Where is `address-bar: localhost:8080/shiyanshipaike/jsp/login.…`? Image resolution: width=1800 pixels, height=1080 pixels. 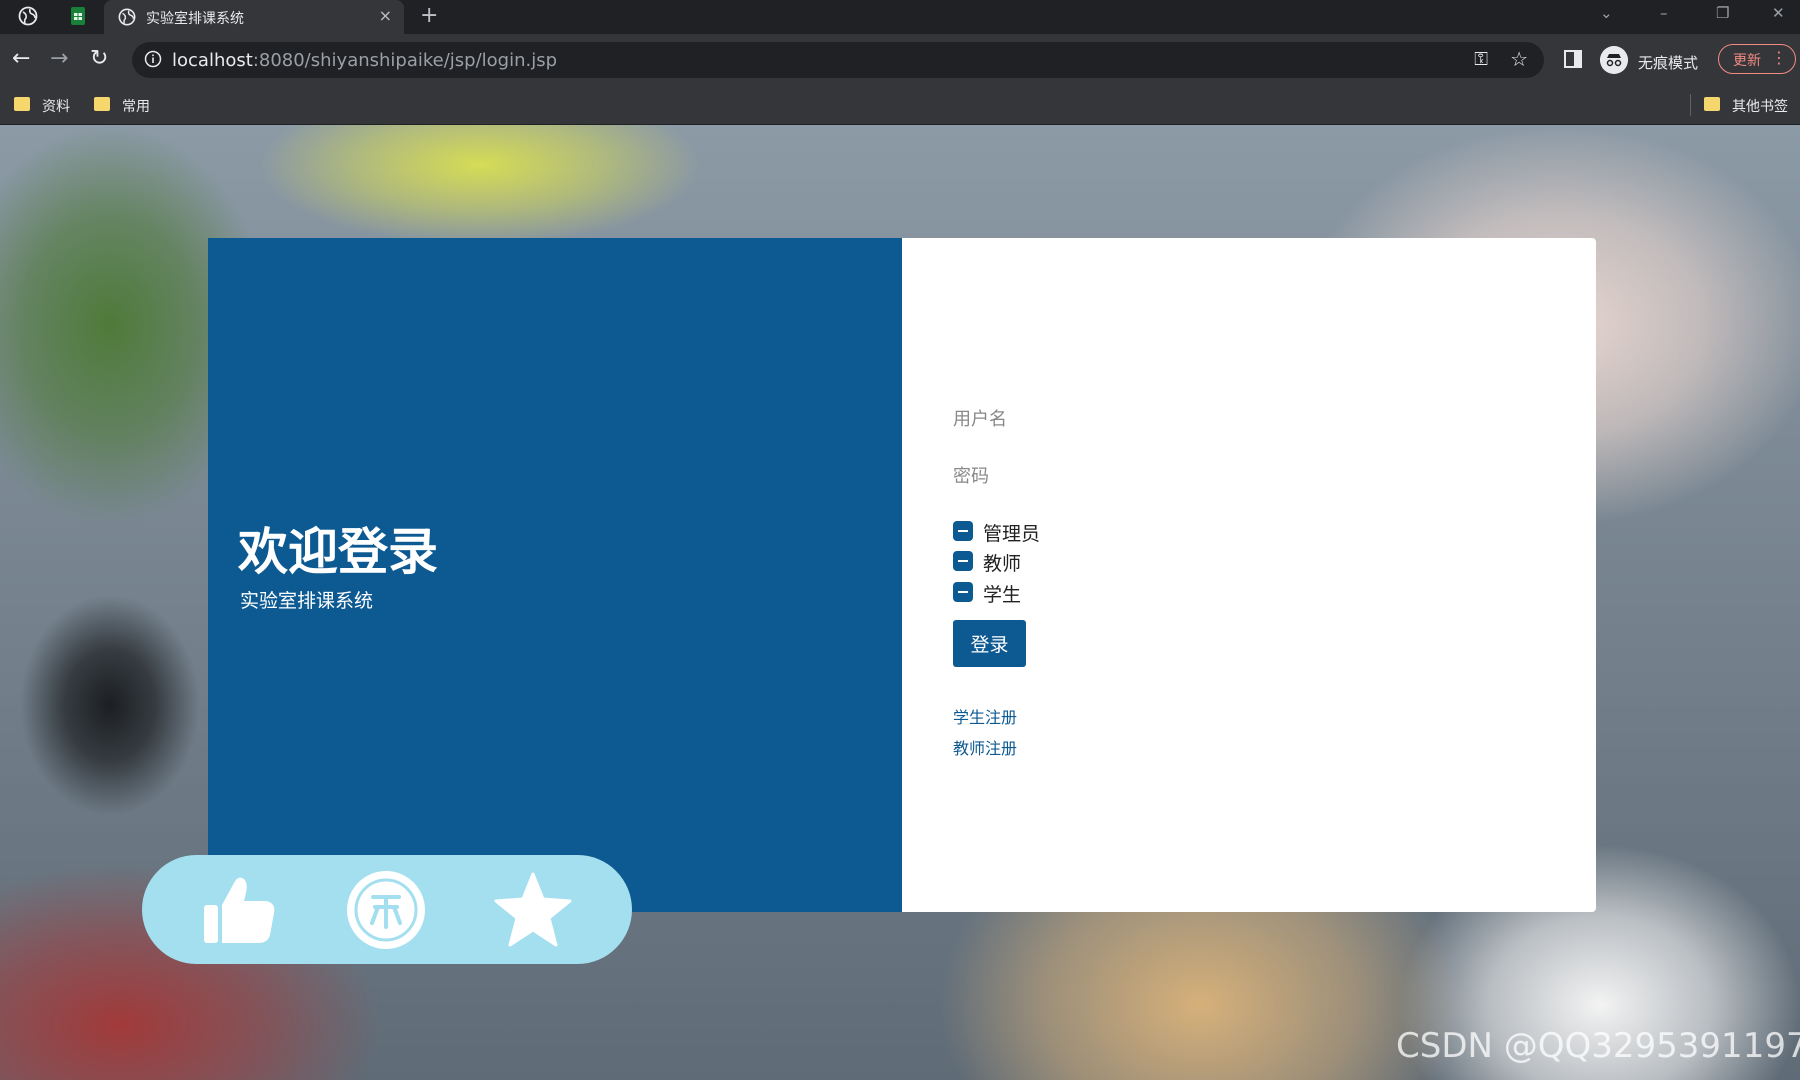 address-bar: localhost:8080/shiyanshipaike/jsp/login.… is located at coordinates (838, 60).